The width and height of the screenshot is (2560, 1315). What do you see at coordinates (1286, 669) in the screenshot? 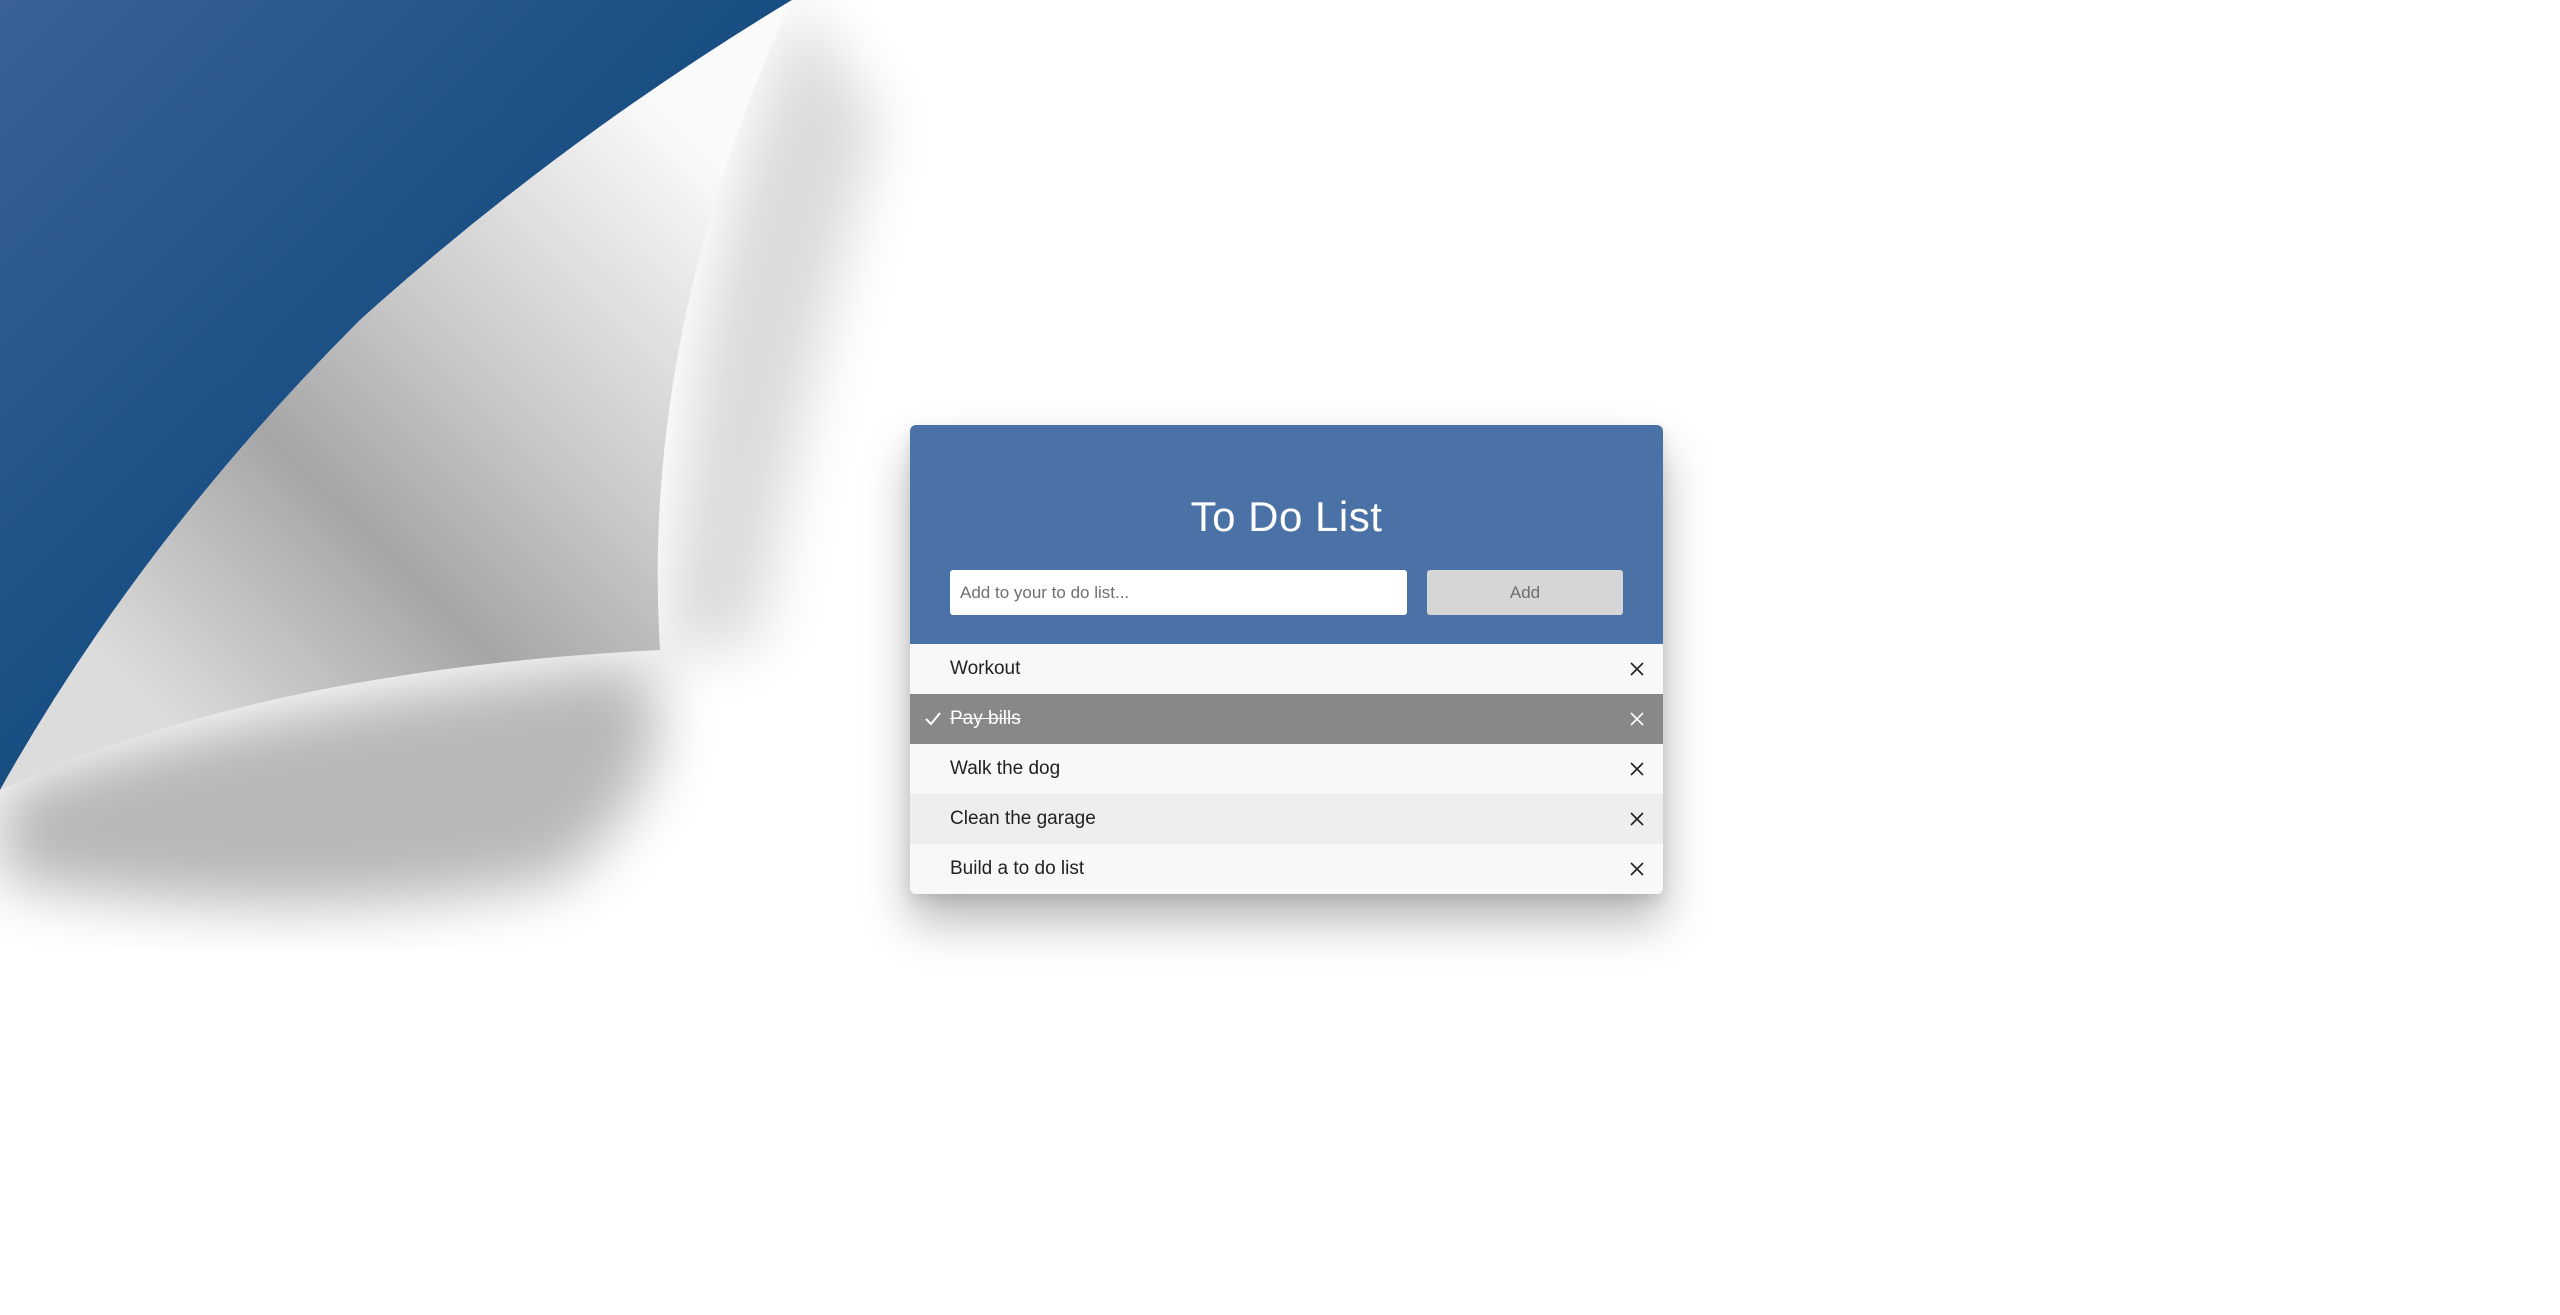
I see `todo-item: Workout` at bounding box center [1286, 669].